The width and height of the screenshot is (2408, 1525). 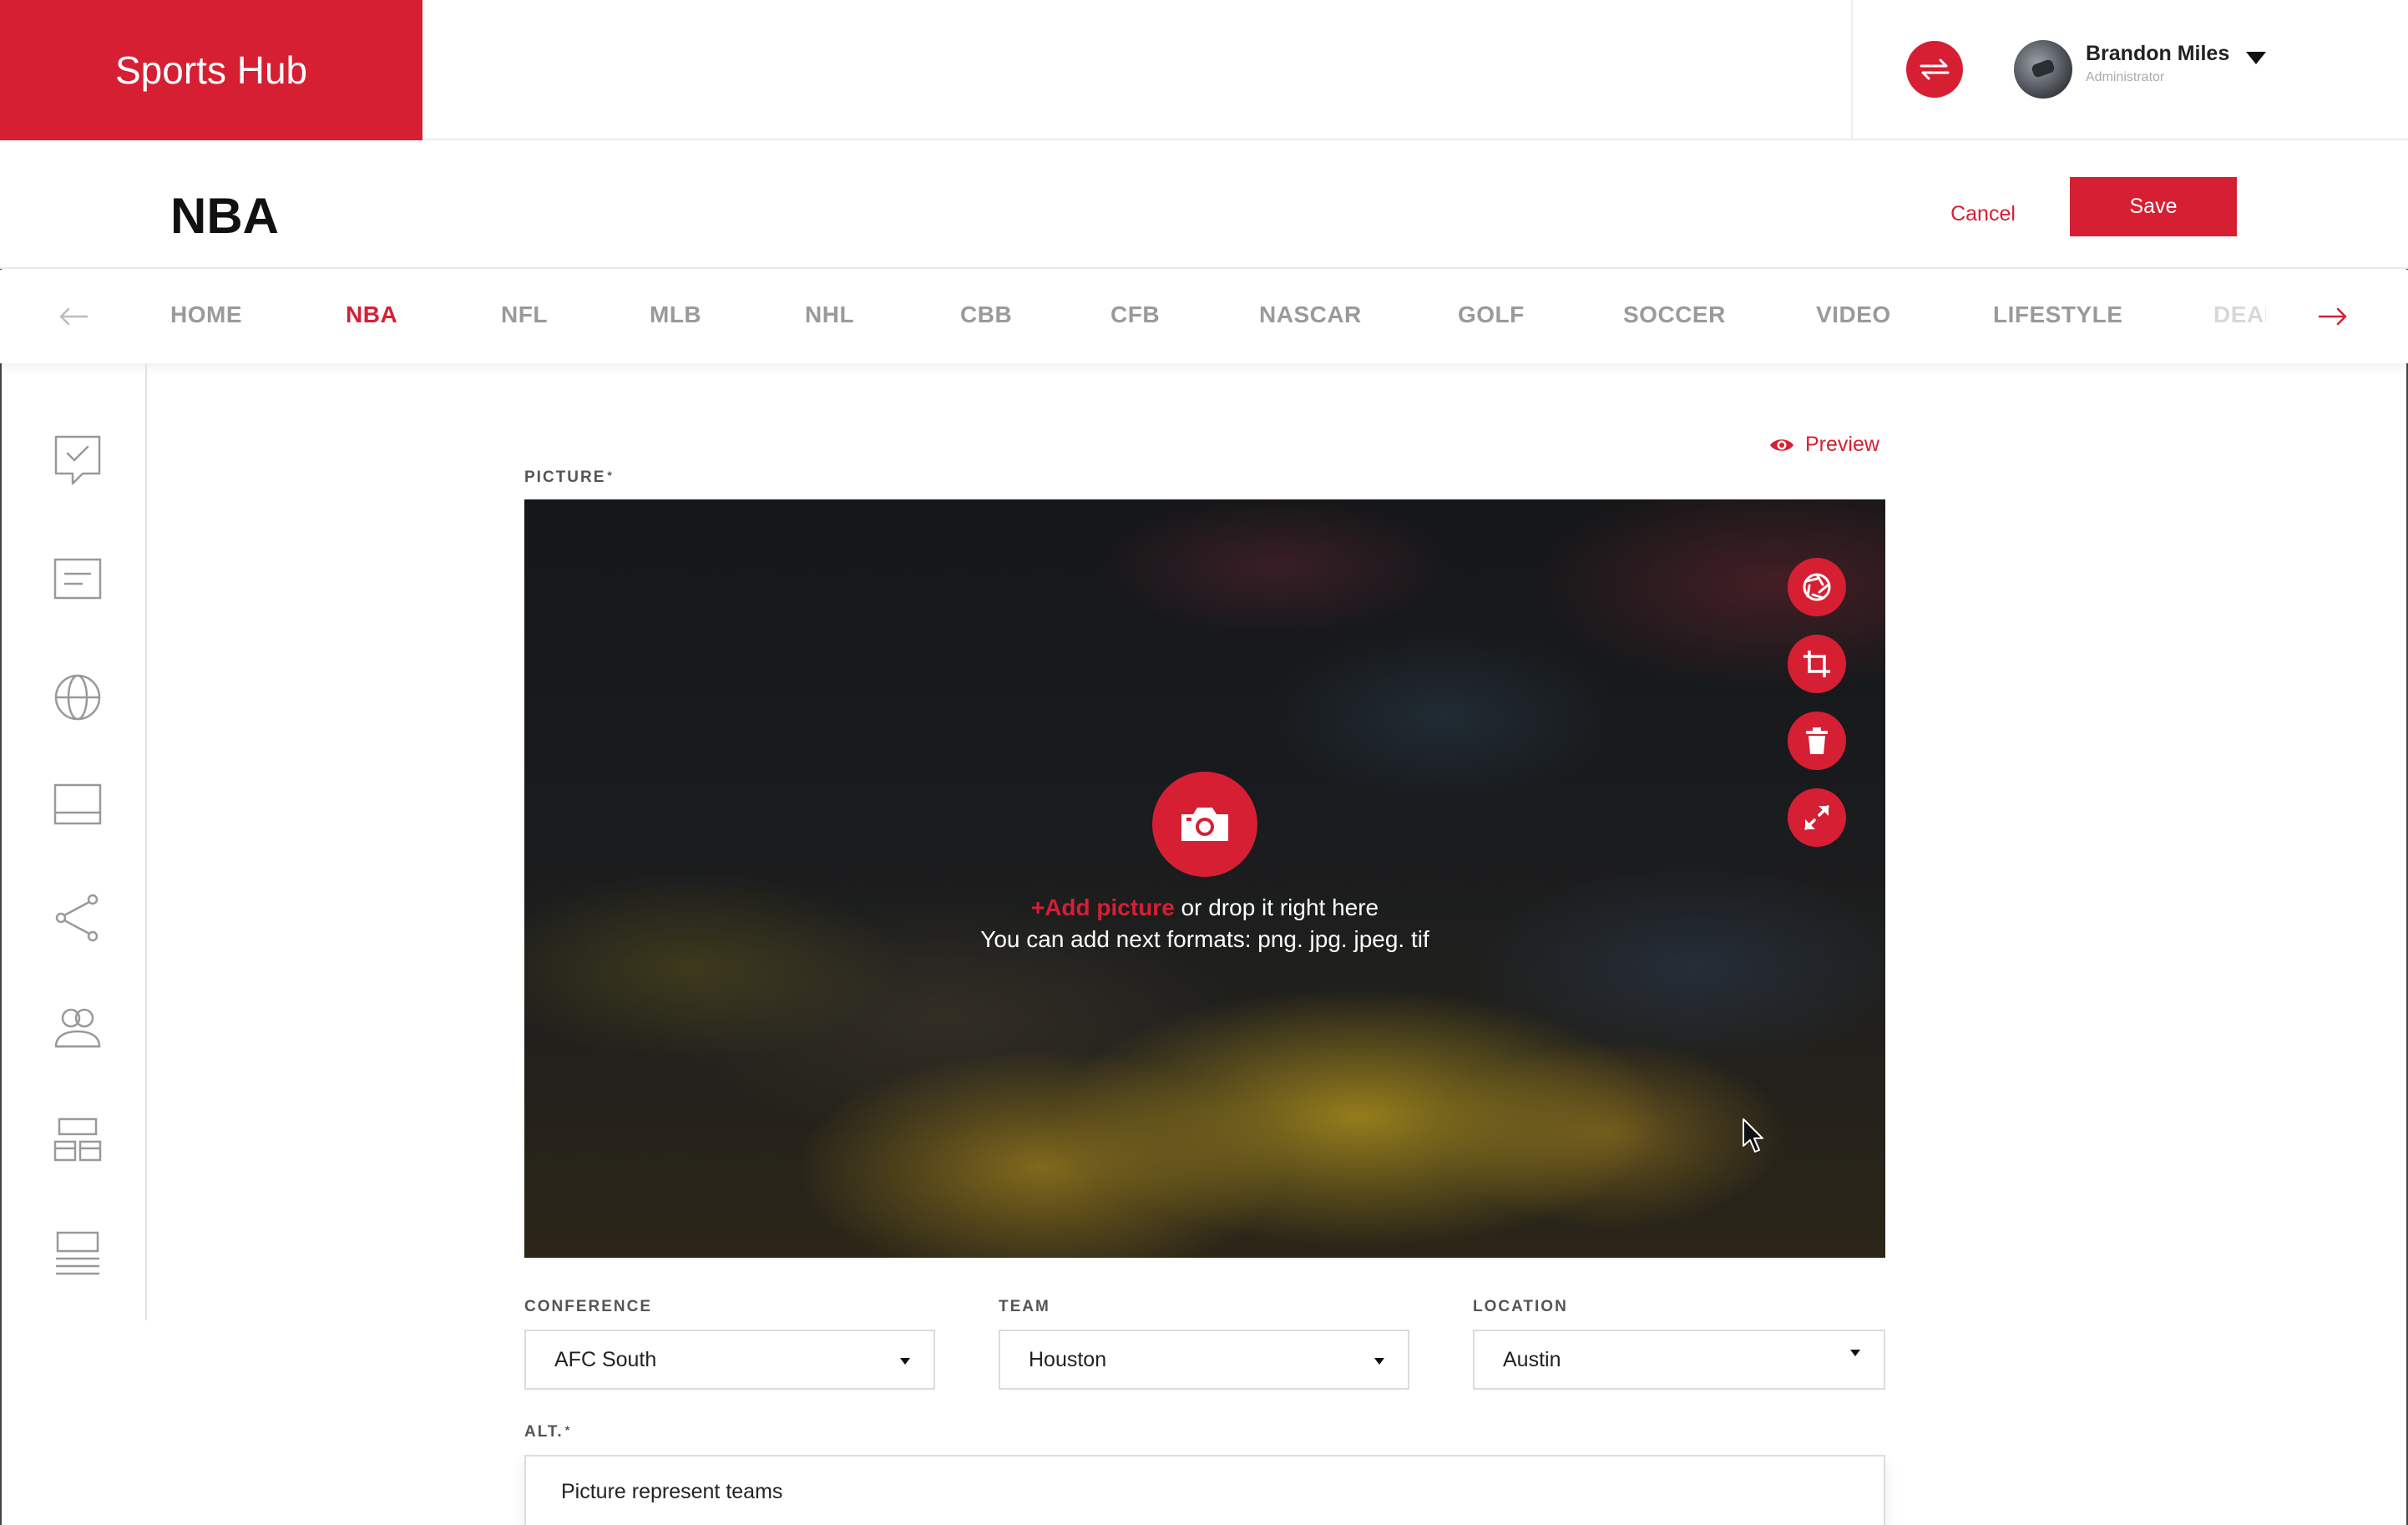 I want to click on nav-item-lifestyle: LIFESTYLE, so click(x=2057, y=314).